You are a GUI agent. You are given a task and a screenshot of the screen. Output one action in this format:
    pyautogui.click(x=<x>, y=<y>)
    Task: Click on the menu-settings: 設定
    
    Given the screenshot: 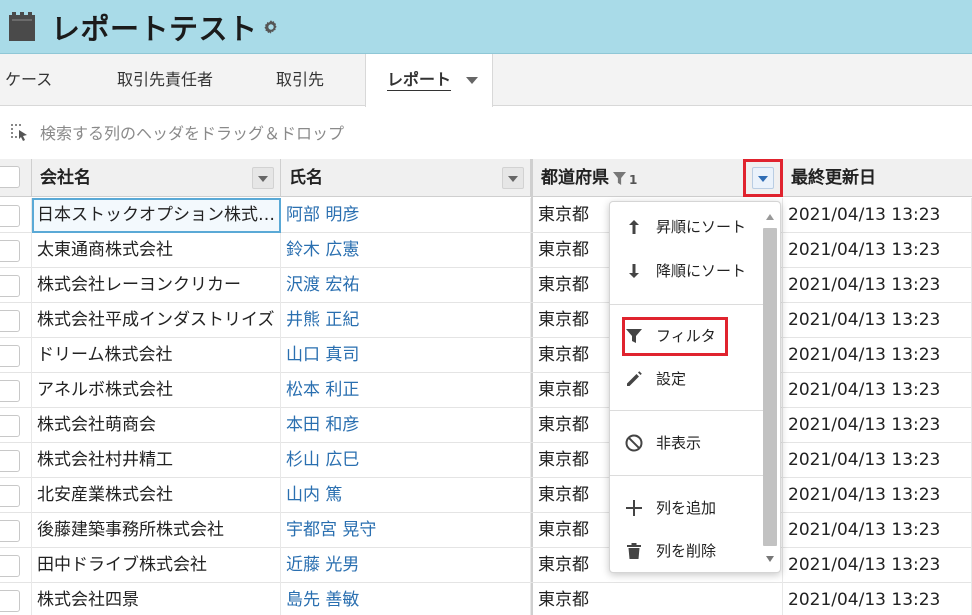 What is the action you would take?
    pyautogui.click(x=685, y=379)
    